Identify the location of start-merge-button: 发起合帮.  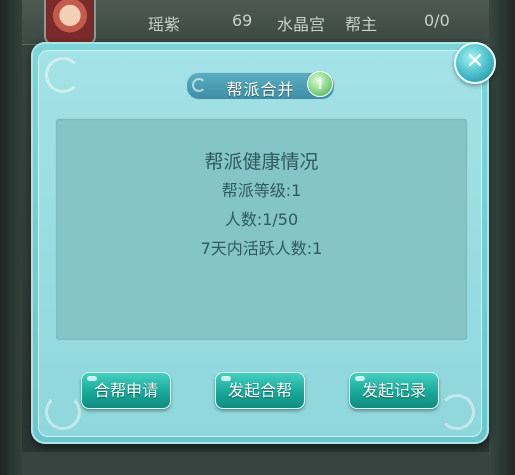
(260, 390).